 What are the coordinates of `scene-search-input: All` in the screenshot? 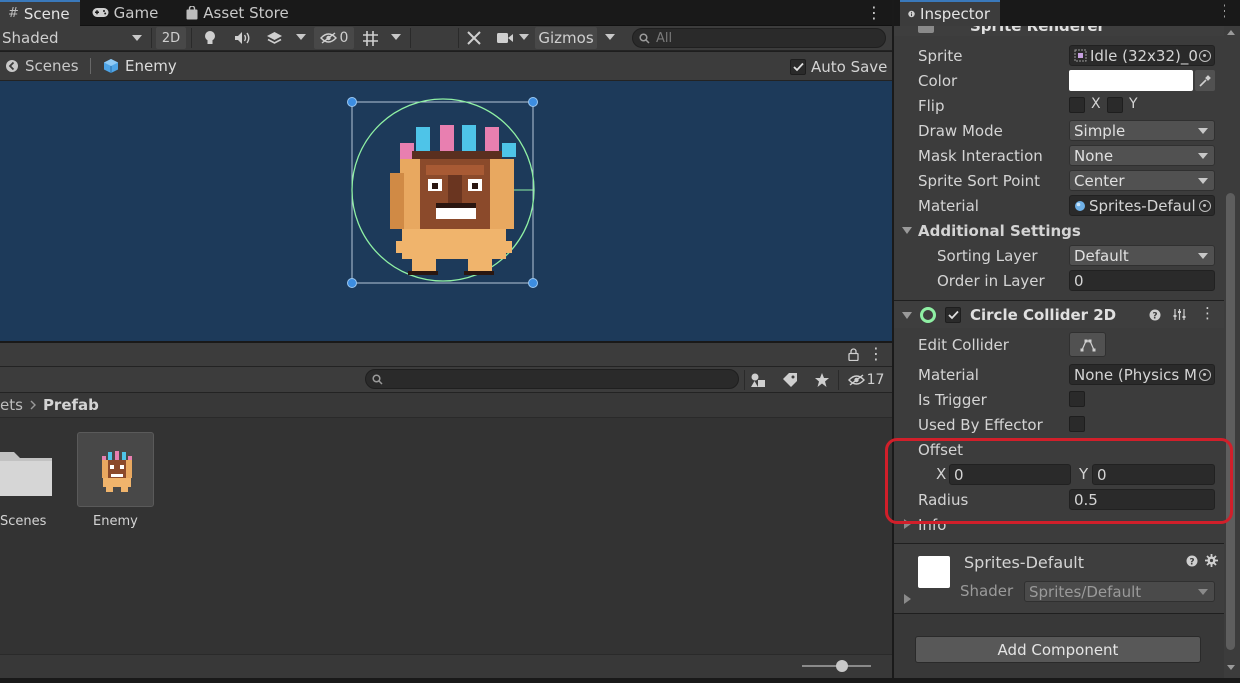 It's located at (759, 38).